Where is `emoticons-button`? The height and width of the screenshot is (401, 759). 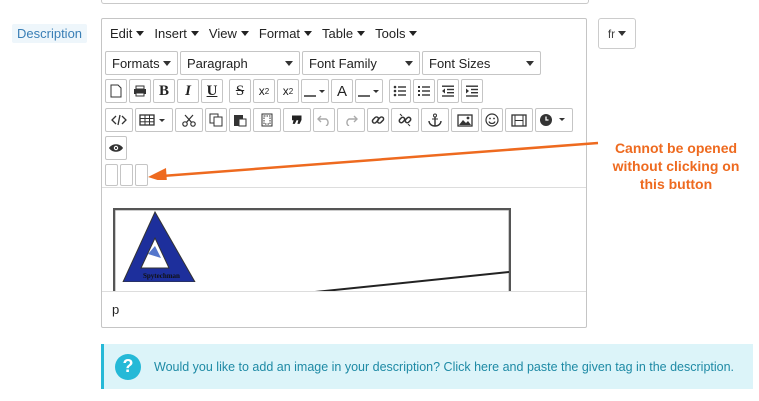 emoticons-button is located at coordinates (492, 120).